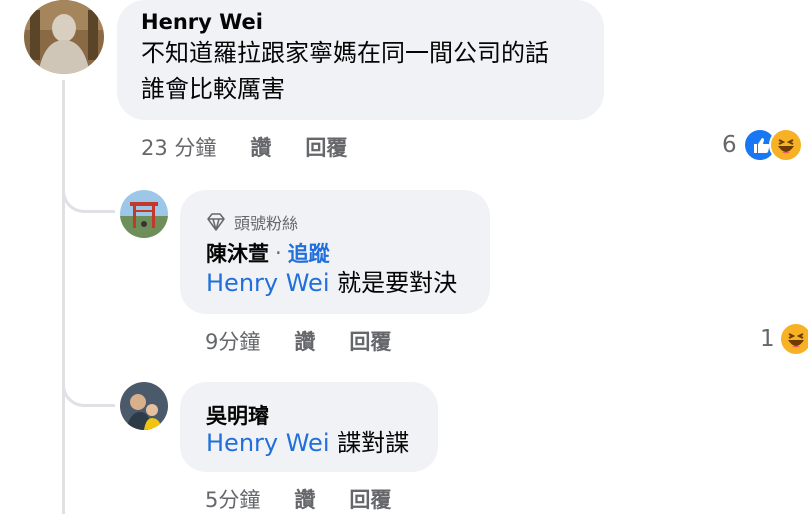  I want to click on thread-line-vertical, so click(63, 297).